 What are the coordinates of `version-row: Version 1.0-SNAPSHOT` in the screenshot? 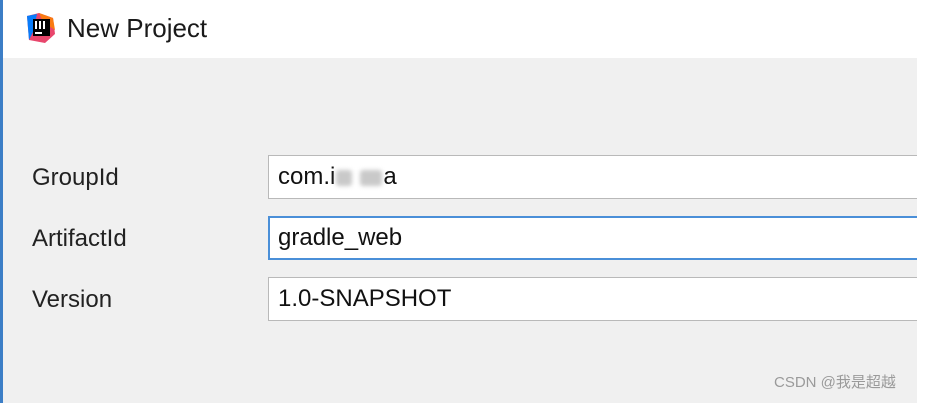 It's located at (464, 300).